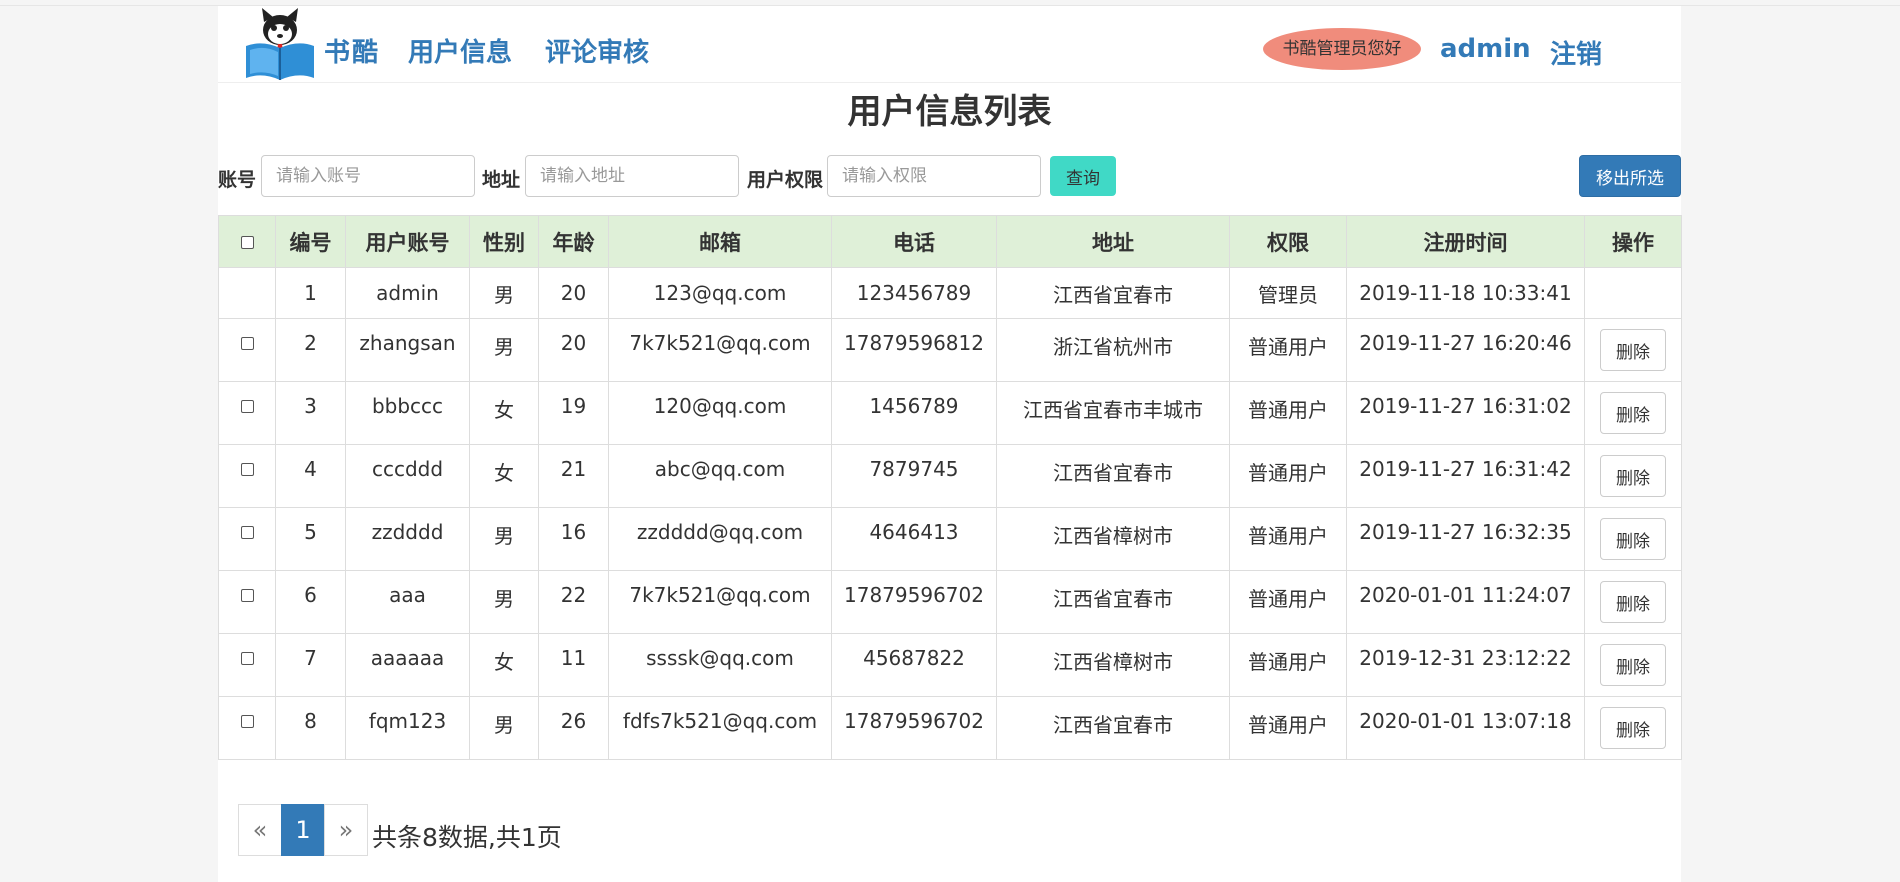 The image size is (1900, 882). Describe the element at coordinates (280, 46) in the screenshot. I see `husky-book-logo-icon` at that location.